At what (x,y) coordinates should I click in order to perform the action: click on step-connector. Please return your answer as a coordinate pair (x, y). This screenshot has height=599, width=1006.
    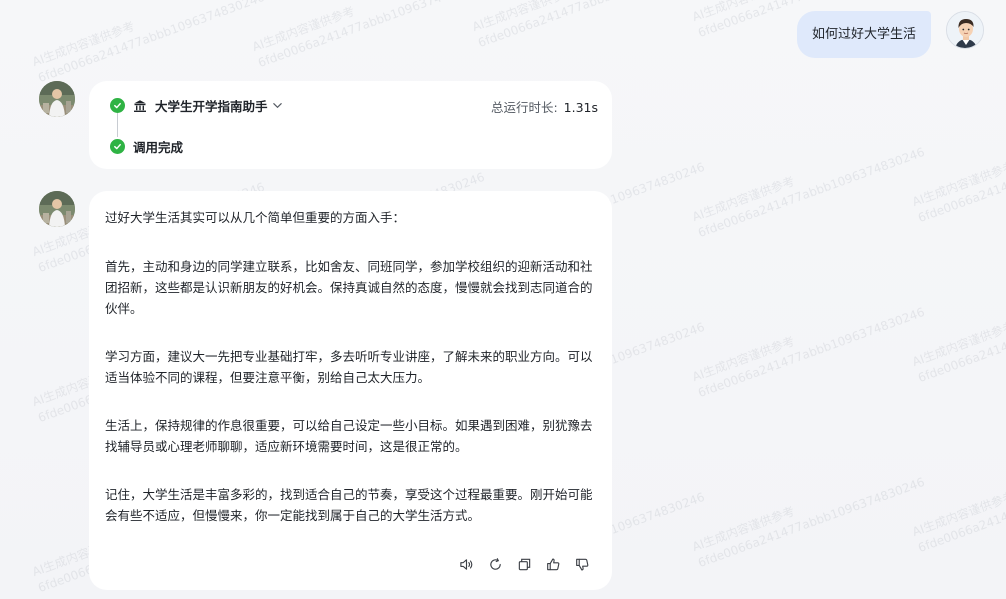
    Looking at the image, I should click on (117, 125).